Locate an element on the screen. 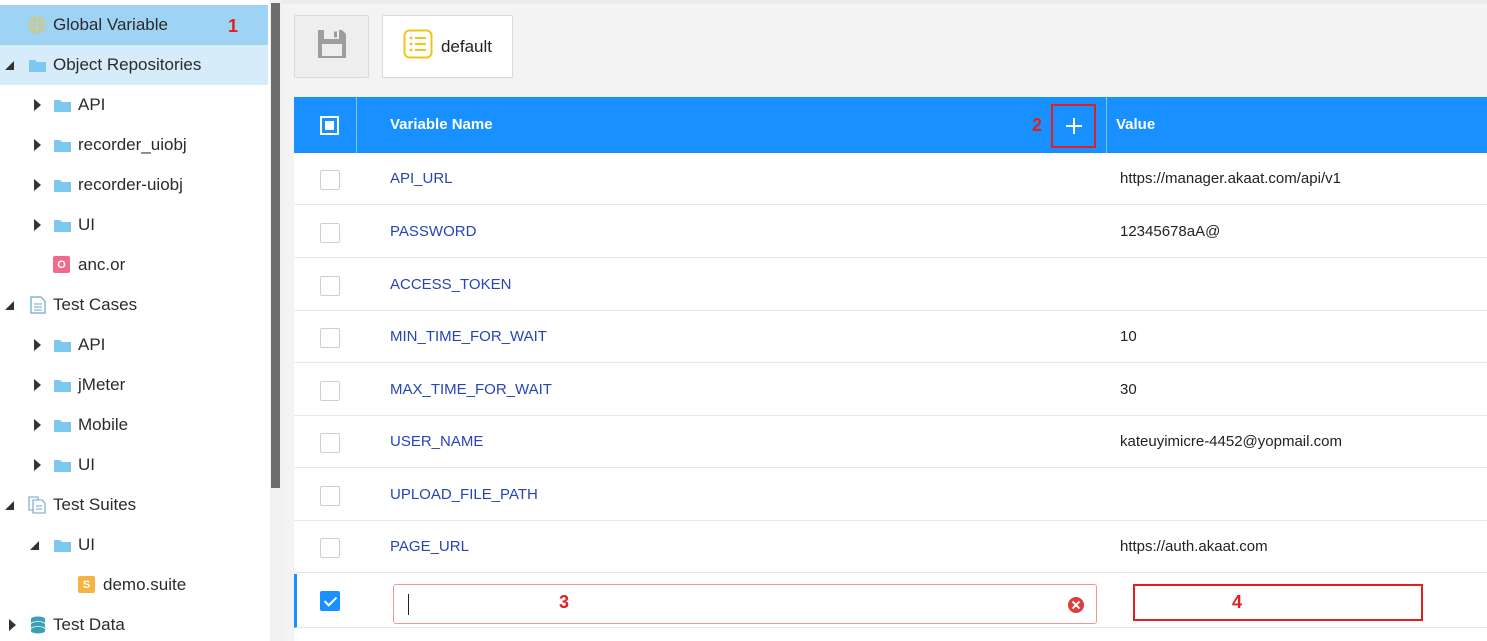 This screenshot has width=1487, height=641. text-caret is located at coordinates (408, 604).